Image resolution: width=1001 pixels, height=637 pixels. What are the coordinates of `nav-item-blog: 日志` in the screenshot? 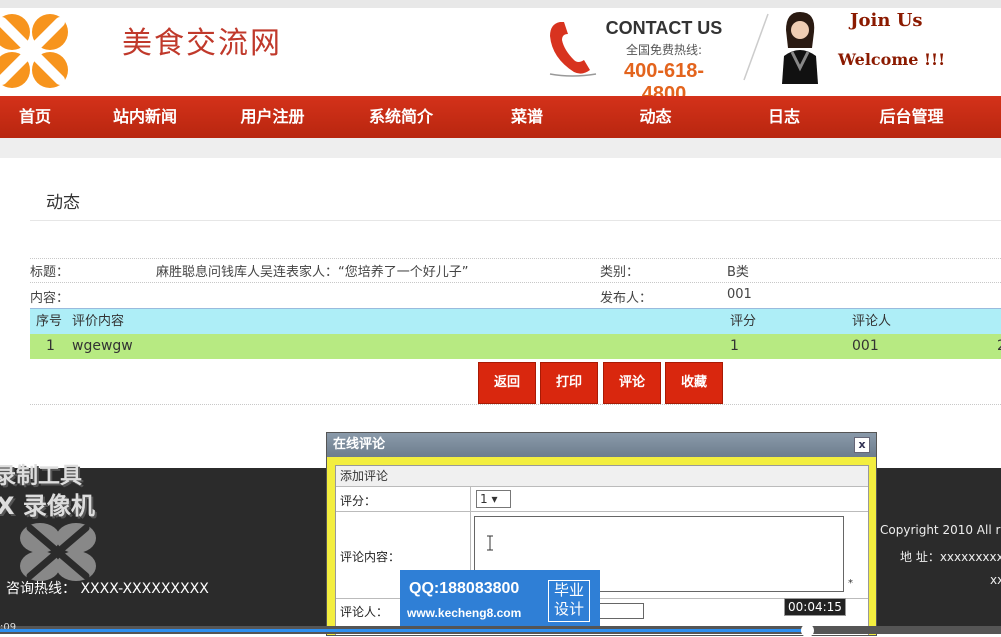 It's located at (784, 117).